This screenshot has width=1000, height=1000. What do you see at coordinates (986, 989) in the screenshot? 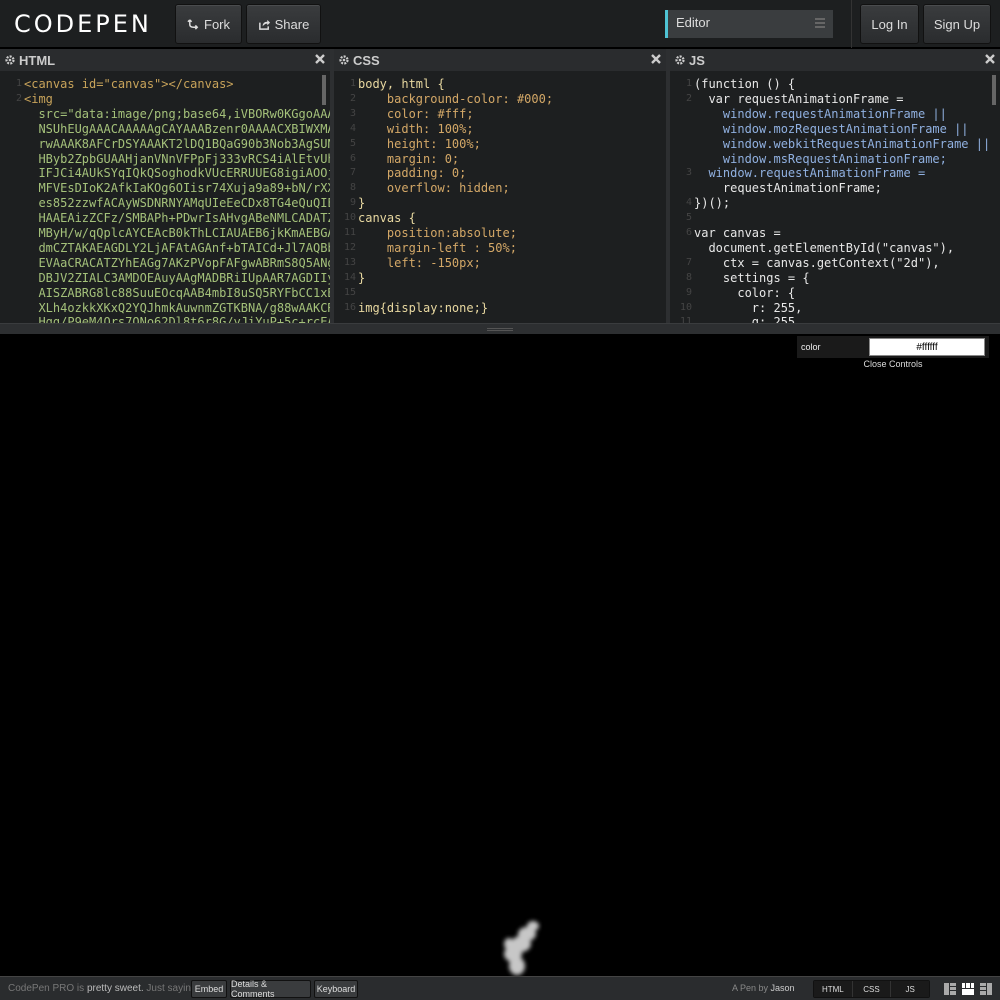
I see `layout-right-icon` at bounding box center [986, 989].